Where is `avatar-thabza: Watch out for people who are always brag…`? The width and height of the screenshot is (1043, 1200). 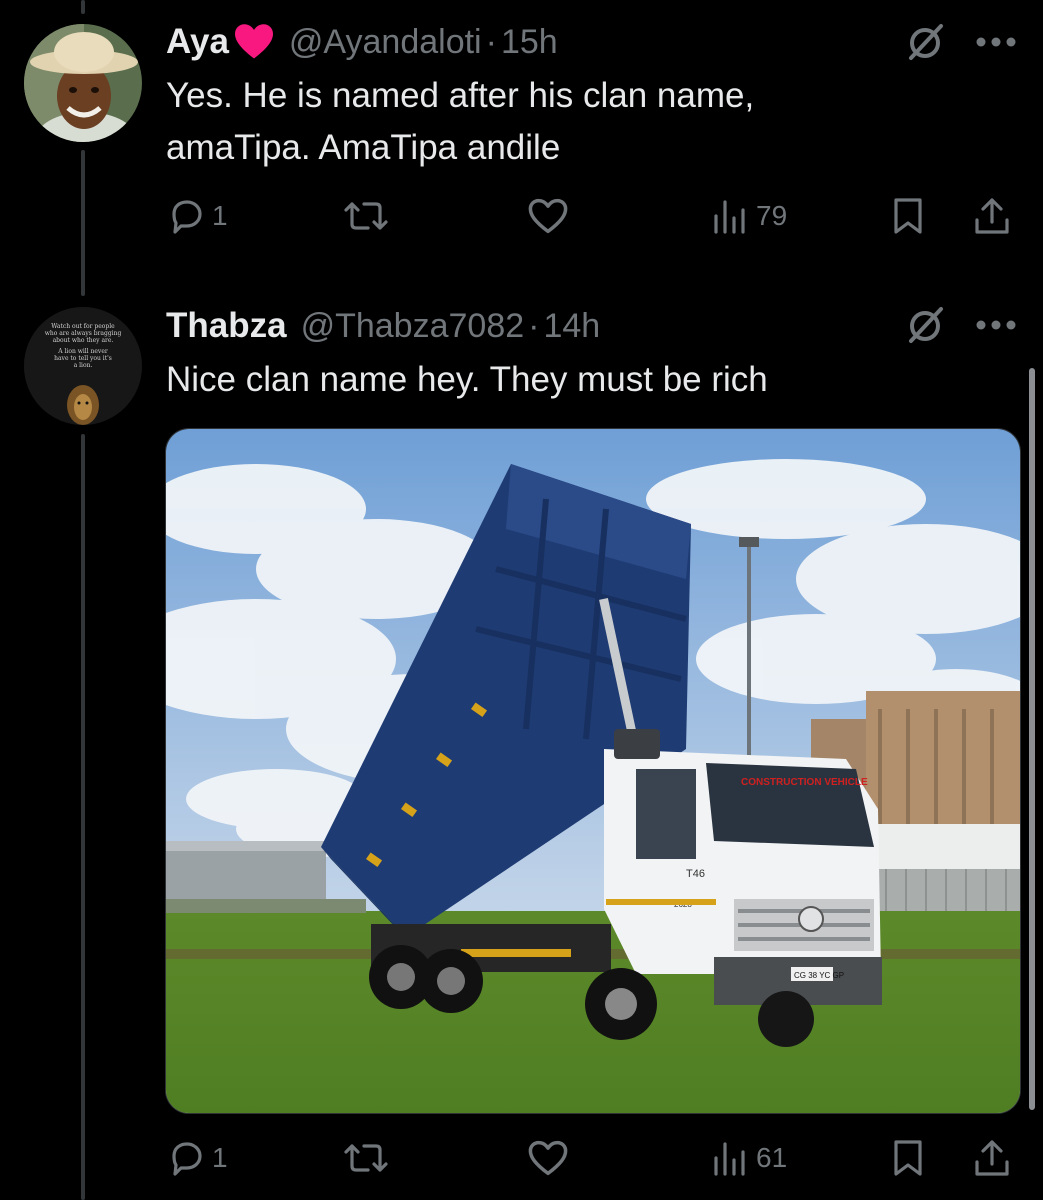 avatar-thabza: Watch out for people who are always brag… is located at coordinates (83, 366).